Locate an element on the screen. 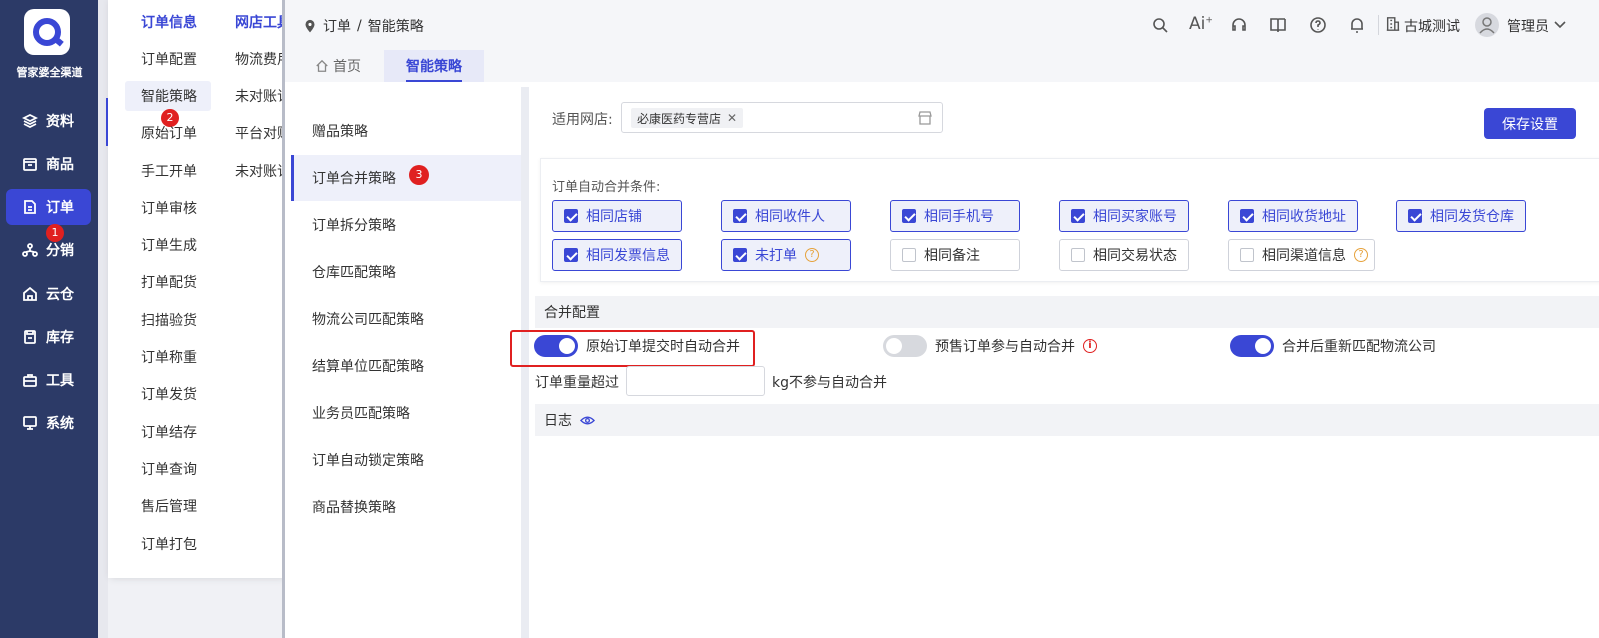  nav-label: 系统 is located at coordinates (60, 424).